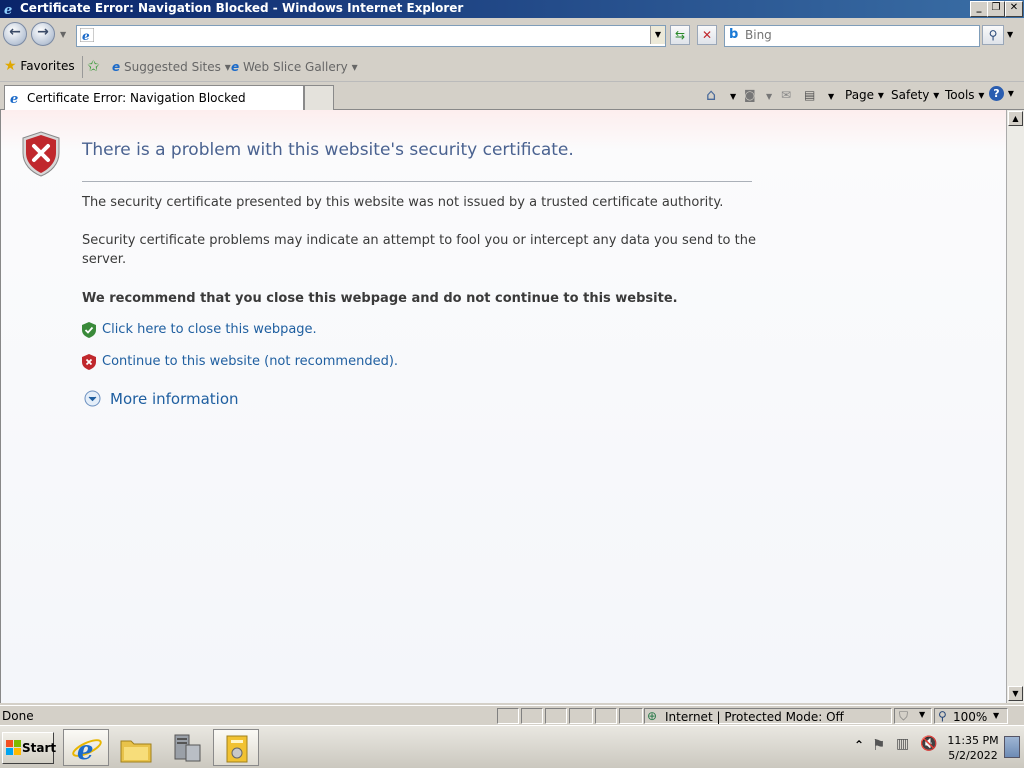 The image size is (1024, 768). I want to click on folder-icon, so click(136, 751).